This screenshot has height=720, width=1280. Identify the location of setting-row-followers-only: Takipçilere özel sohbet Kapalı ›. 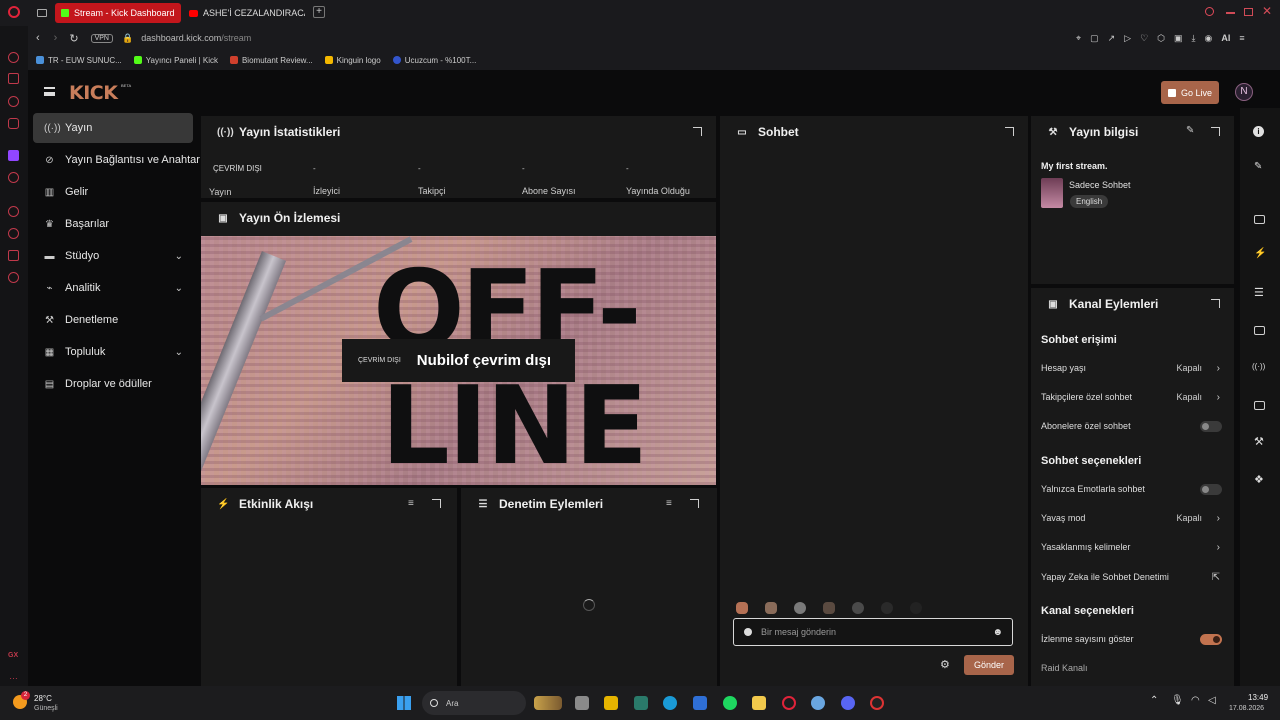
(1131, 397).